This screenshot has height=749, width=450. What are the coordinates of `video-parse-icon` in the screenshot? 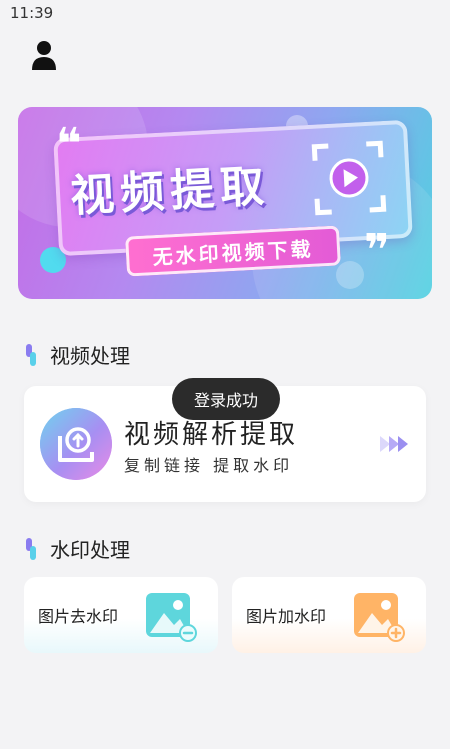 It's located at (76, 444).